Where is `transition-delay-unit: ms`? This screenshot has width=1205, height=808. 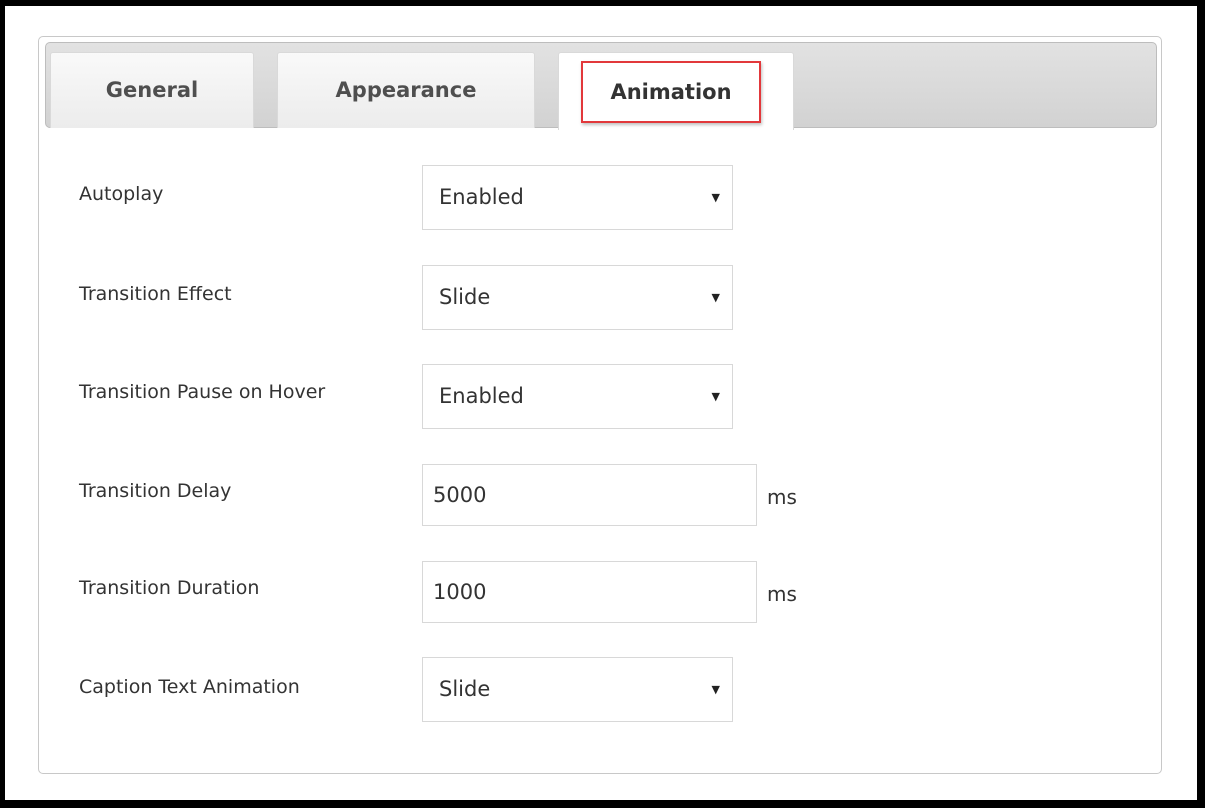 transition-delay-unit: ms is located at coordinates (782, 497).